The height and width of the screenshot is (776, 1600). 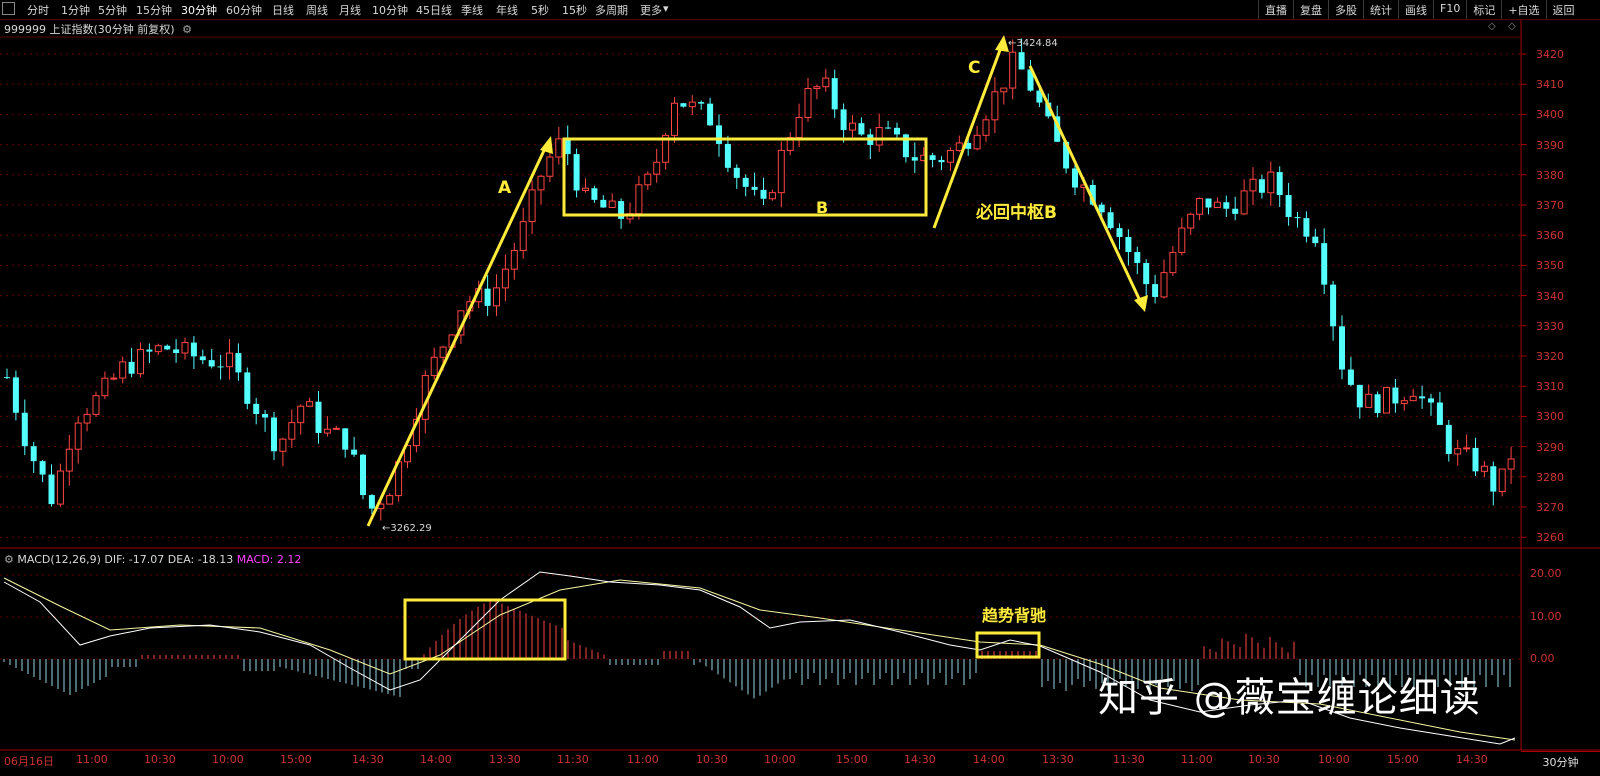 I want to click on macd-value: MACD: 2.12, so click(x=269, y=559).